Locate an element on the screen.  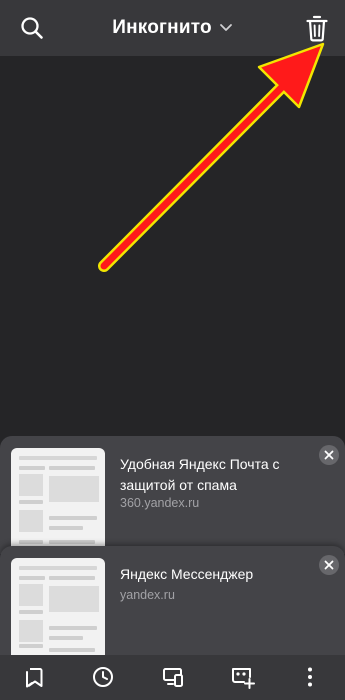
search-icon is located at coordinates (32, 28).